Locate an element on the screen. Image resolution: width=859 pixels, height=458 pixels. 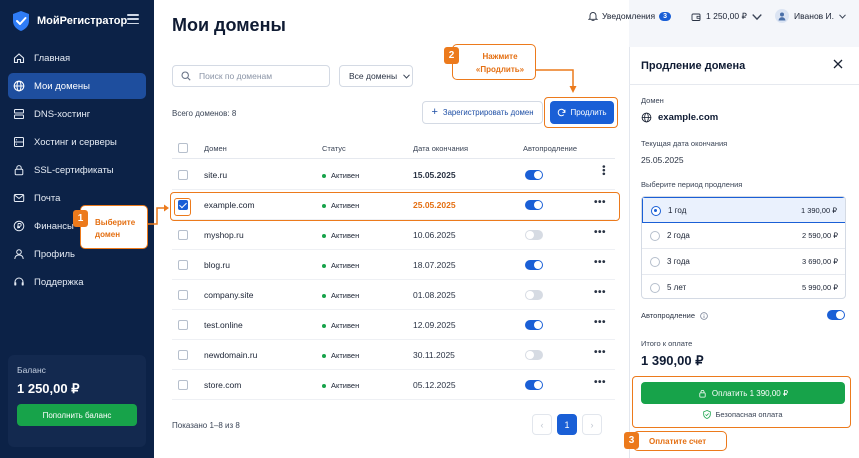
sidebar-item-hosting: Хостинг и серверы is located at coordinates (77, 142).